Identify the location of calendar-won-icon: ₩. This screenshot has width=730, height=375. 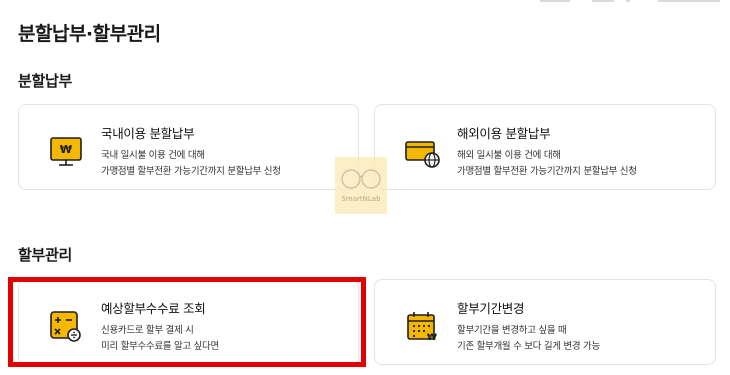
(423, 327).